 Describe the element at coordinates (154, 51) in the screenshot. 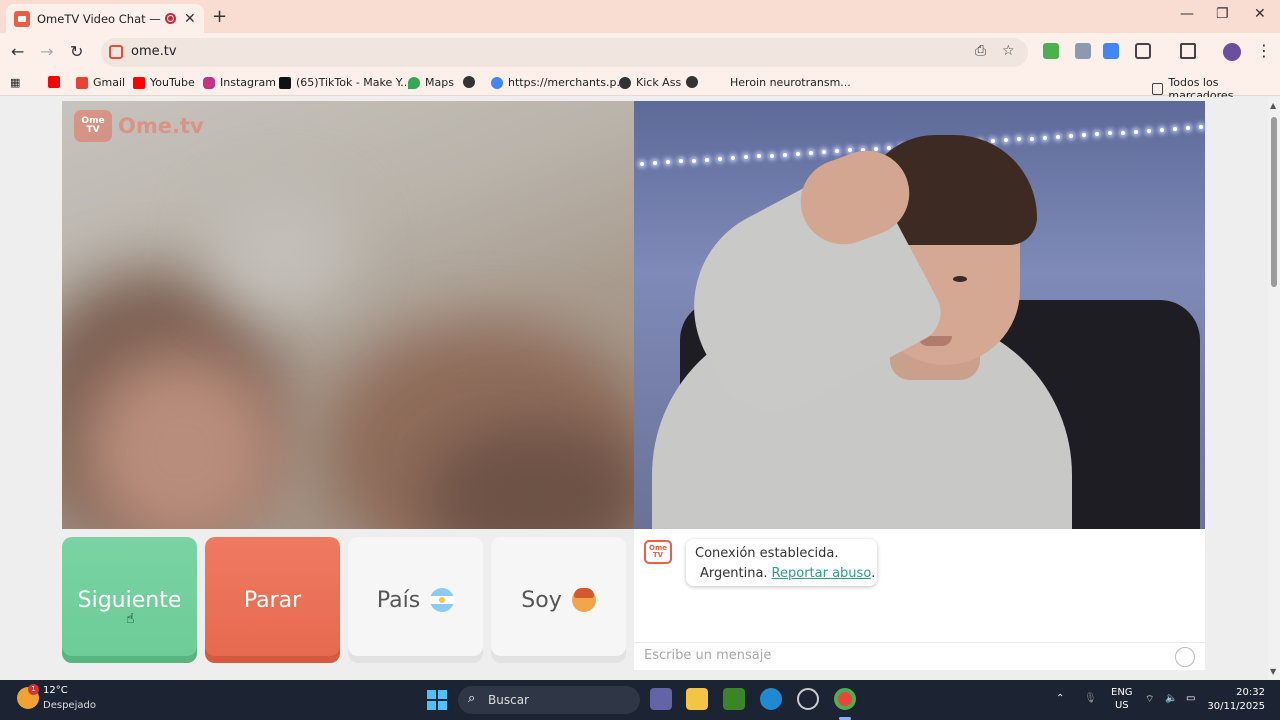

I see `url-text: ome.tv` at that location.